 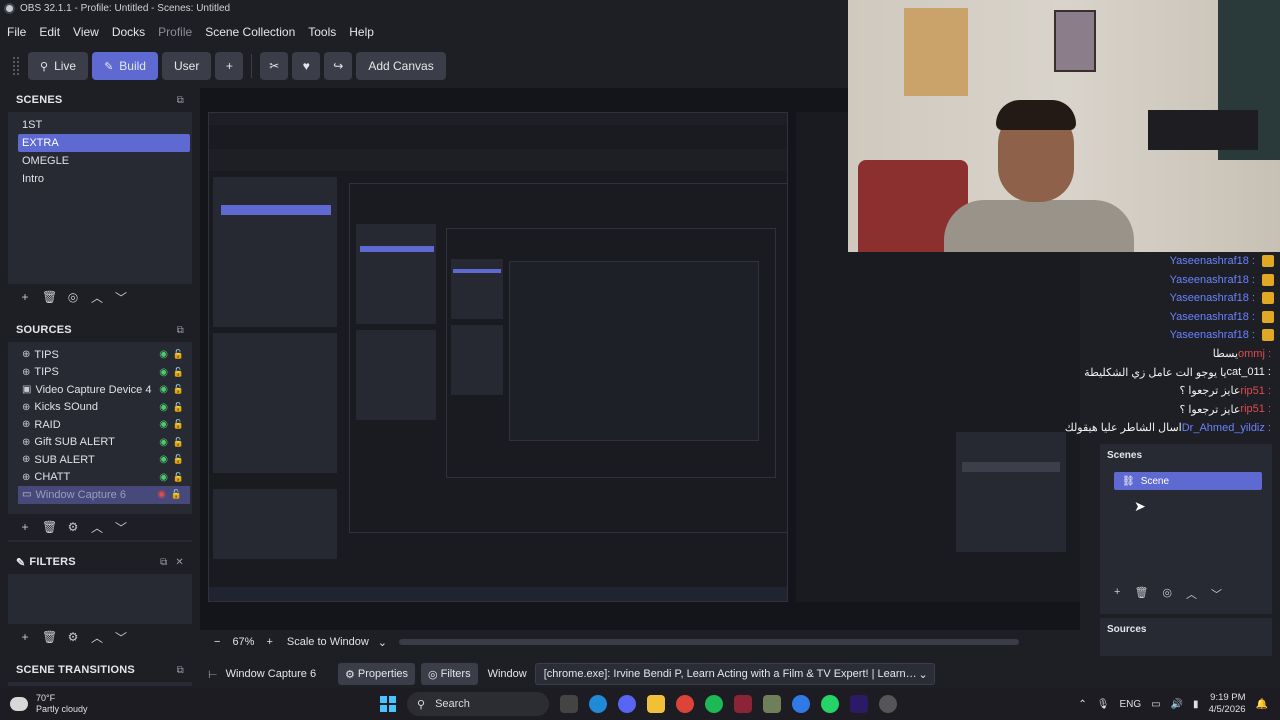 What do you see at coordinates (743, 704) in the screenshot?
I see `app-icon` at bounding box center [743, 704].